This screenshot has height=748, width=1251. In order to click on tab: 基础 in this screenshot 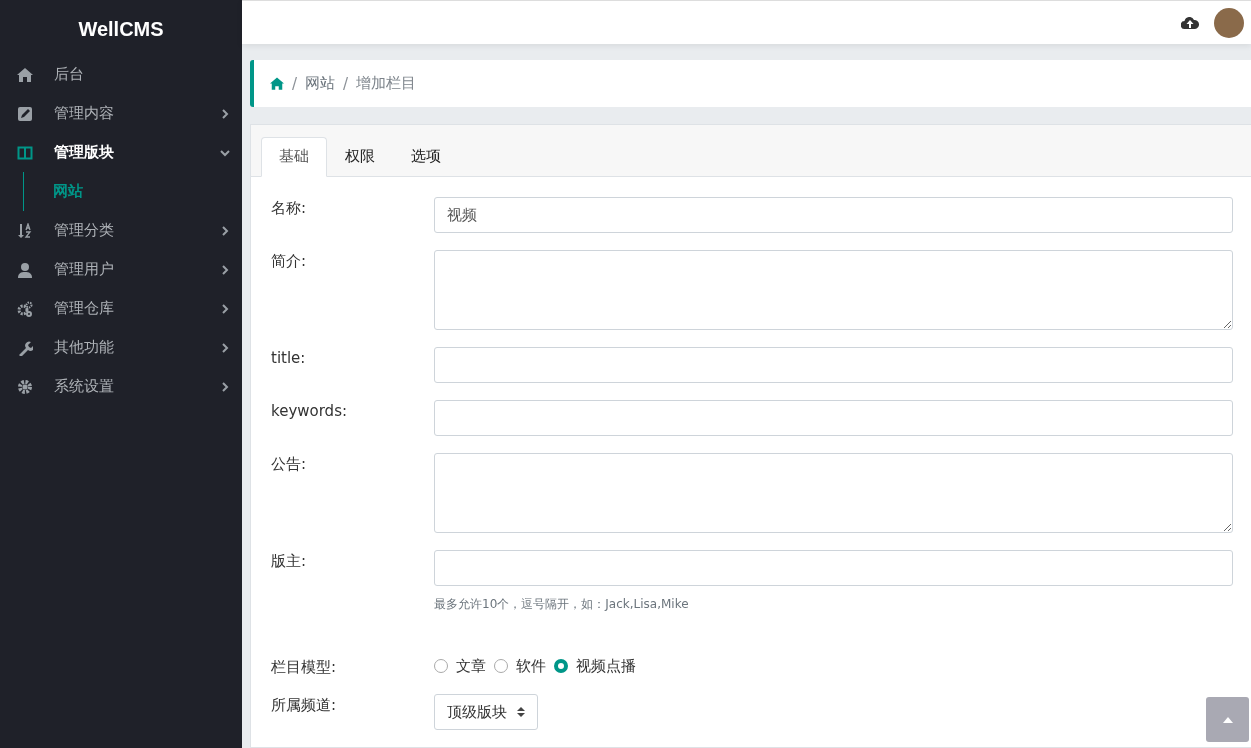, I will do `click(294, 157)`.